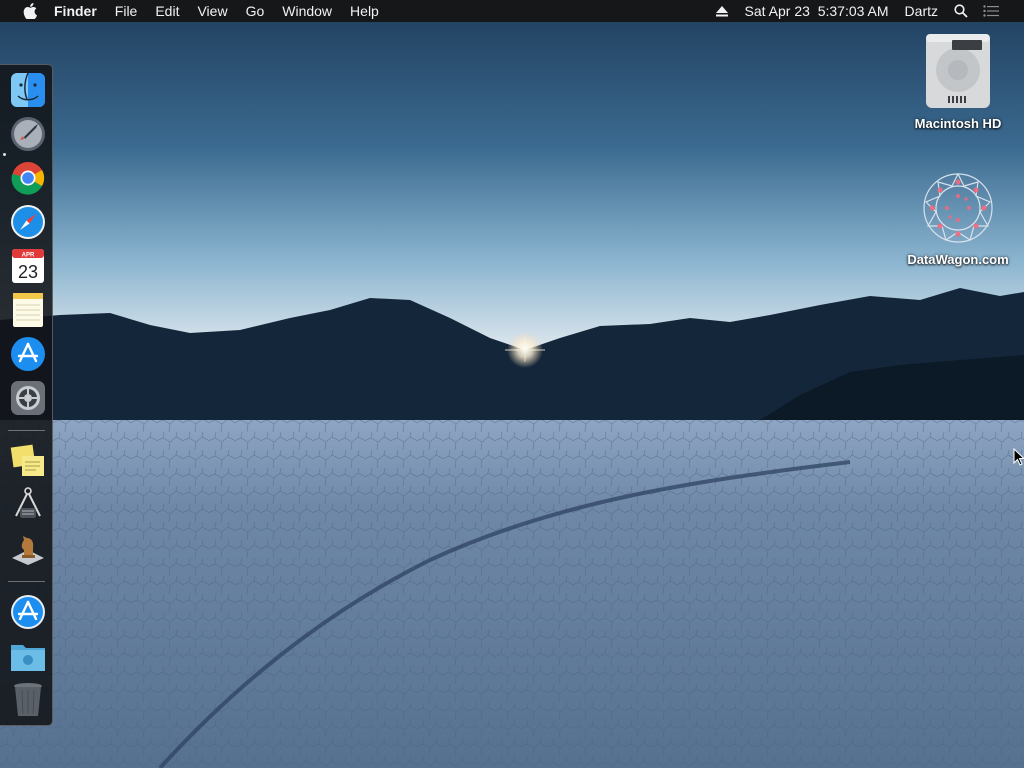 The height and width of the screenshot is (768, 1024). I want to click on network-volume-icon, so click(958, 208).